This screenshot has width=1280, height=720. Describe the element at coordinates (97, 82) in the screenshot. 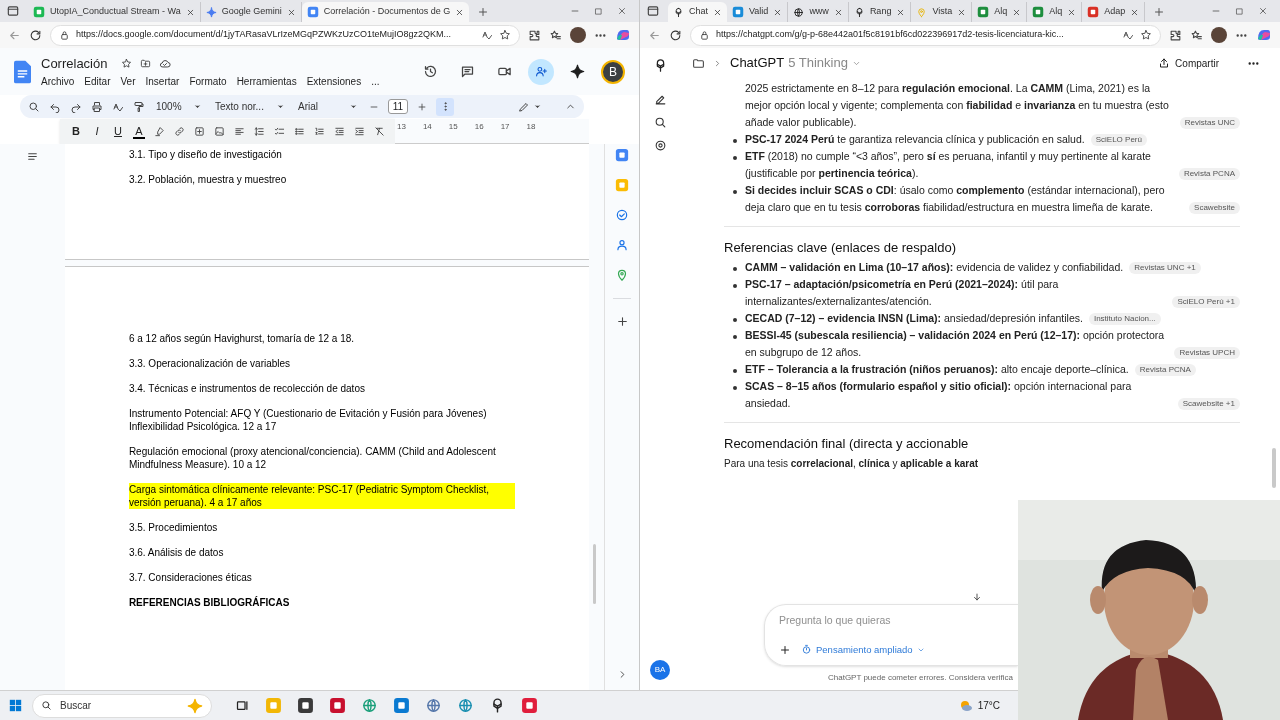

I see `menu-item: Editar` at that location.